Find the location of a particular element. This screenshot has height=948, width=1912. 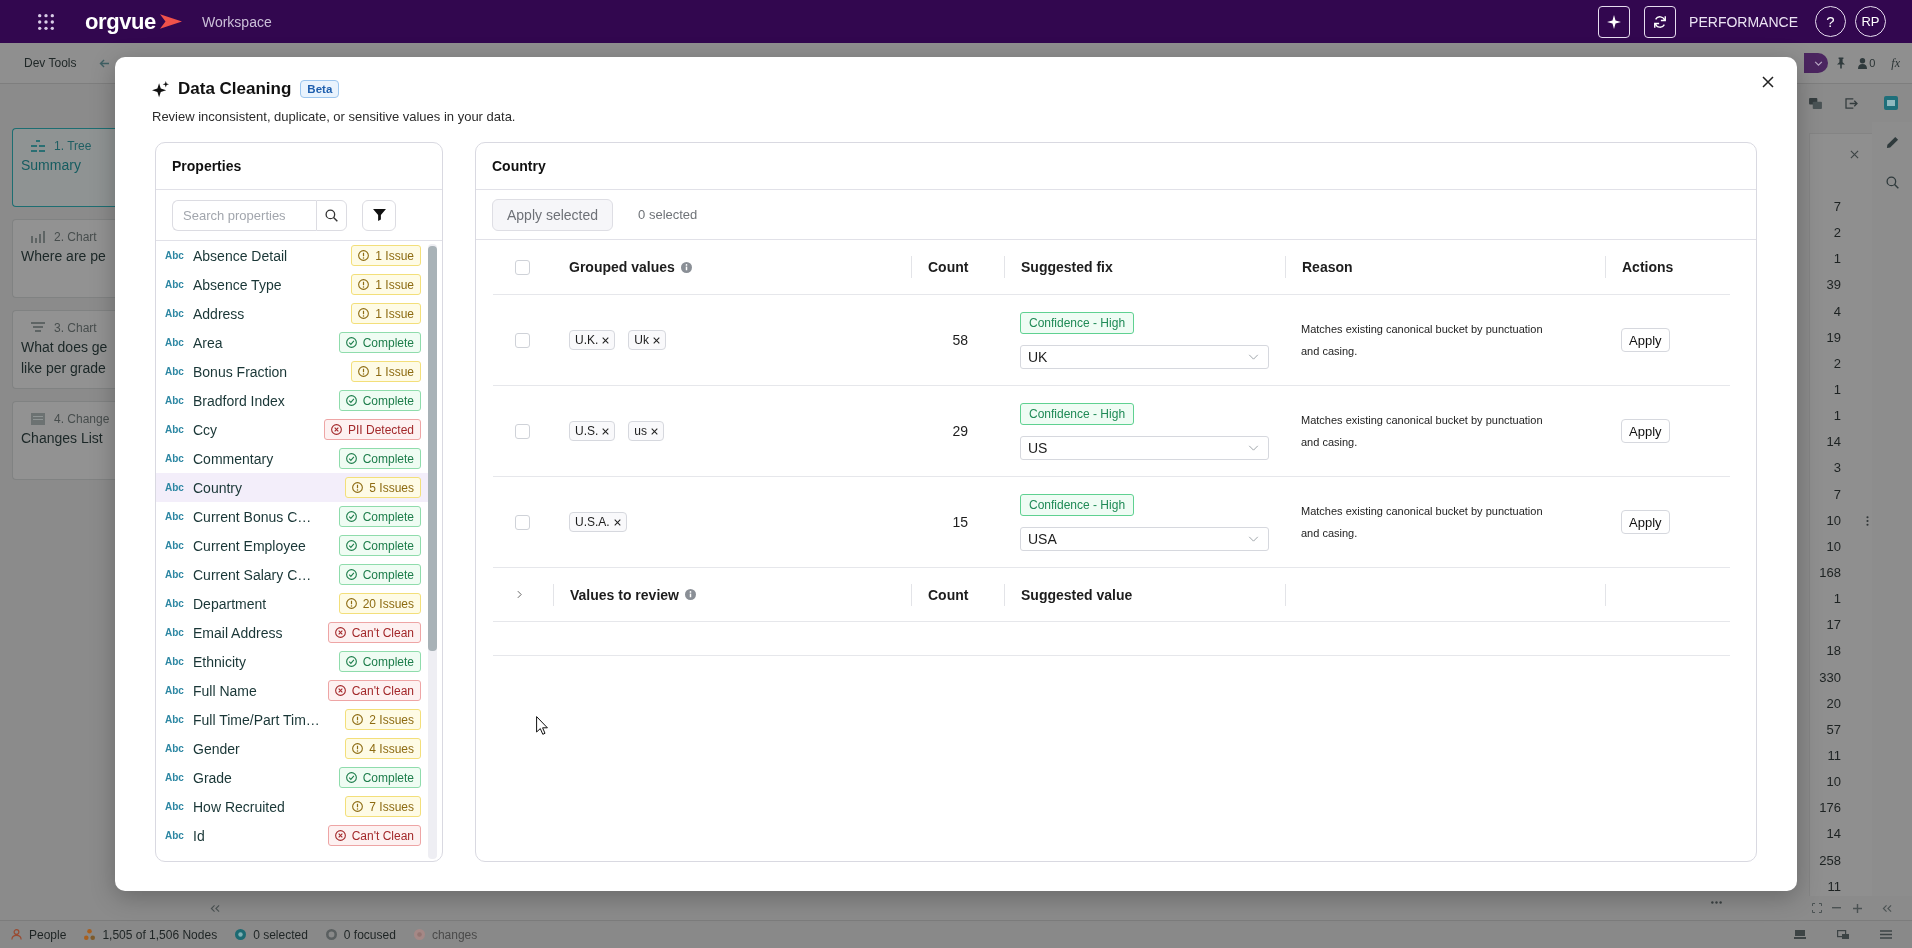

status-text: Can't Clean is located at coordinates (382, 632).